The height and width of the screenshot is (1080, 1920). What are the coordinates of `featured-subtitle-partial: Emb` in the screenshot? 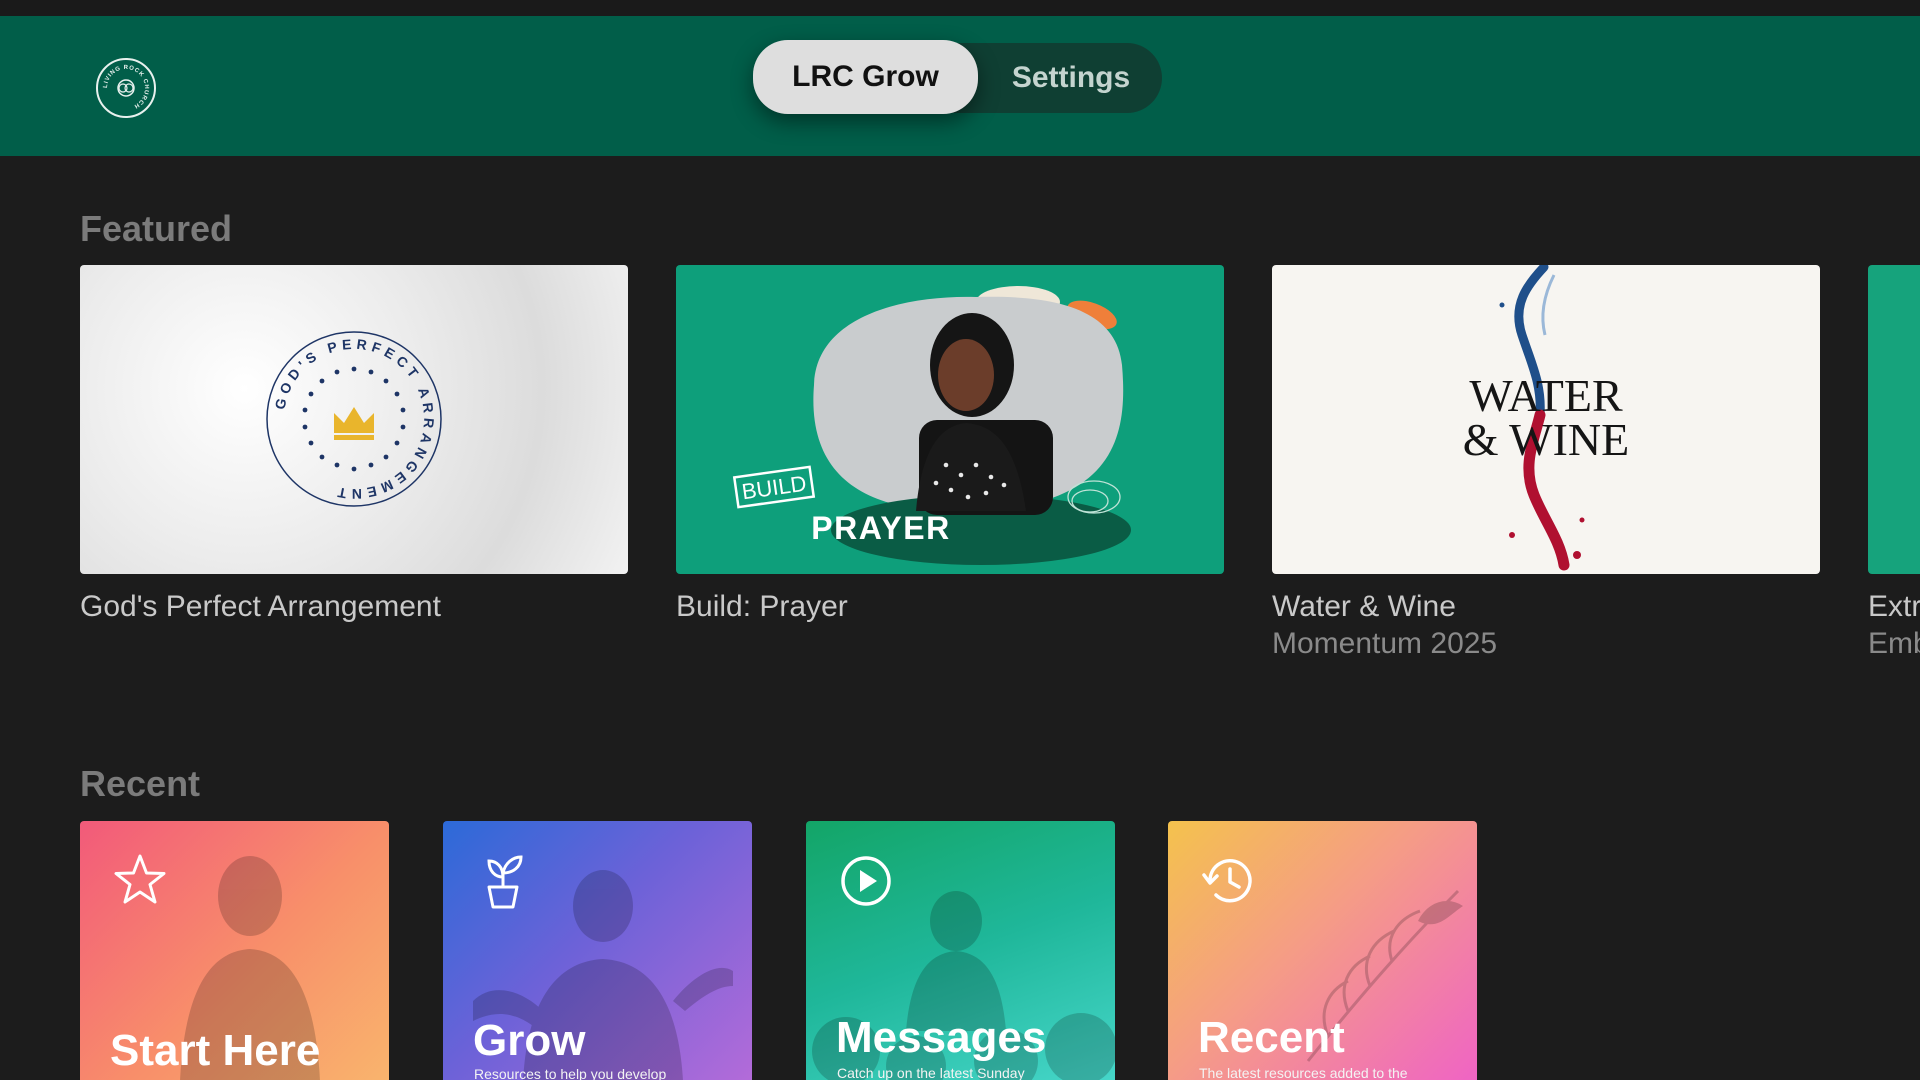 It's located at (1894, 643).